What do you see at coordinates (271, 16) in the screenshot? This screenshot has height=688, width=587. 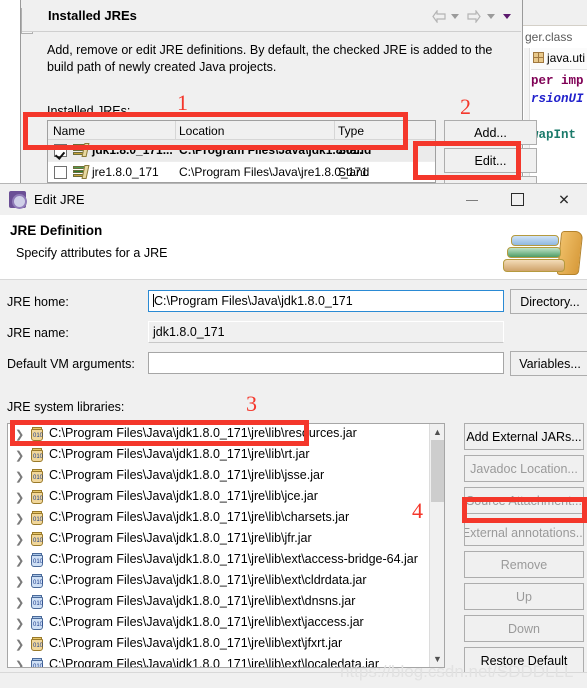 I see `preference-page-titlebar: Installed JREs` at bounding box center [271, 16].